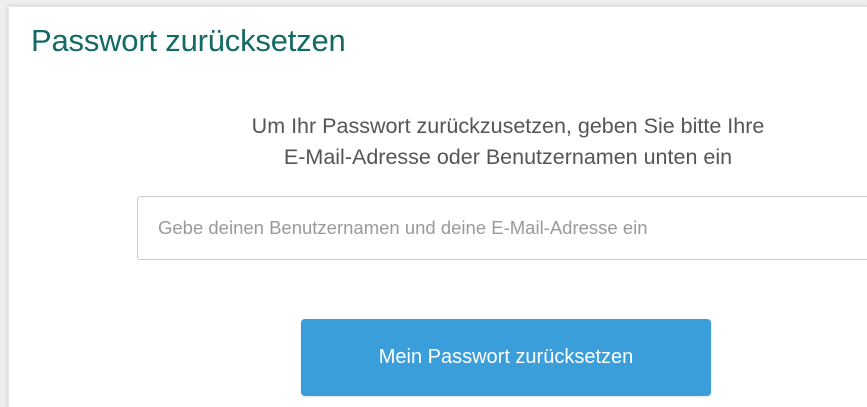  What do you see at coordinates (506, 357) in the screenshot?
I see `reset-password-button: Mein Passwort zurücksetzen` at bounding box center [506, 357].